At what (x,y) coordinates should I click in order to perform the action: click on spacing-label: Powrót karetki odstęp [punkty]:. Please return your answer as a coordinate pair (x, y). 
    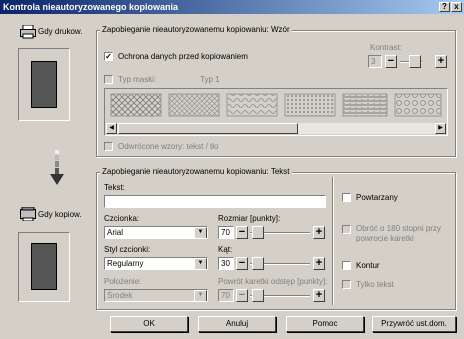
    Looking at the image, I should click on (273, 281).